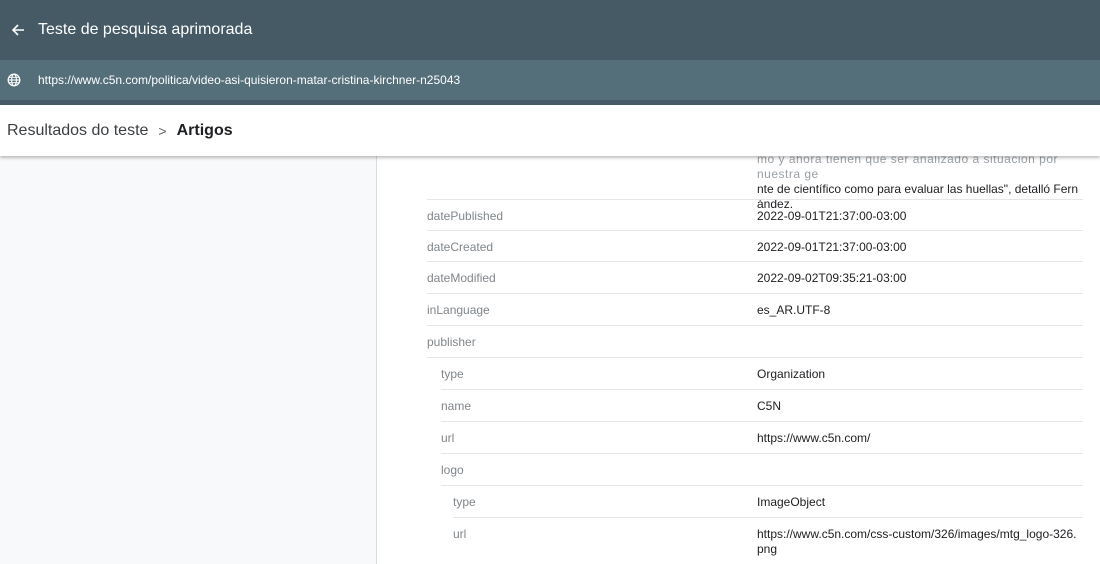 Image resolution: width=1100 pixels, height=564 pixels. I want to click on table-row: name C5N, so click(762, 406).